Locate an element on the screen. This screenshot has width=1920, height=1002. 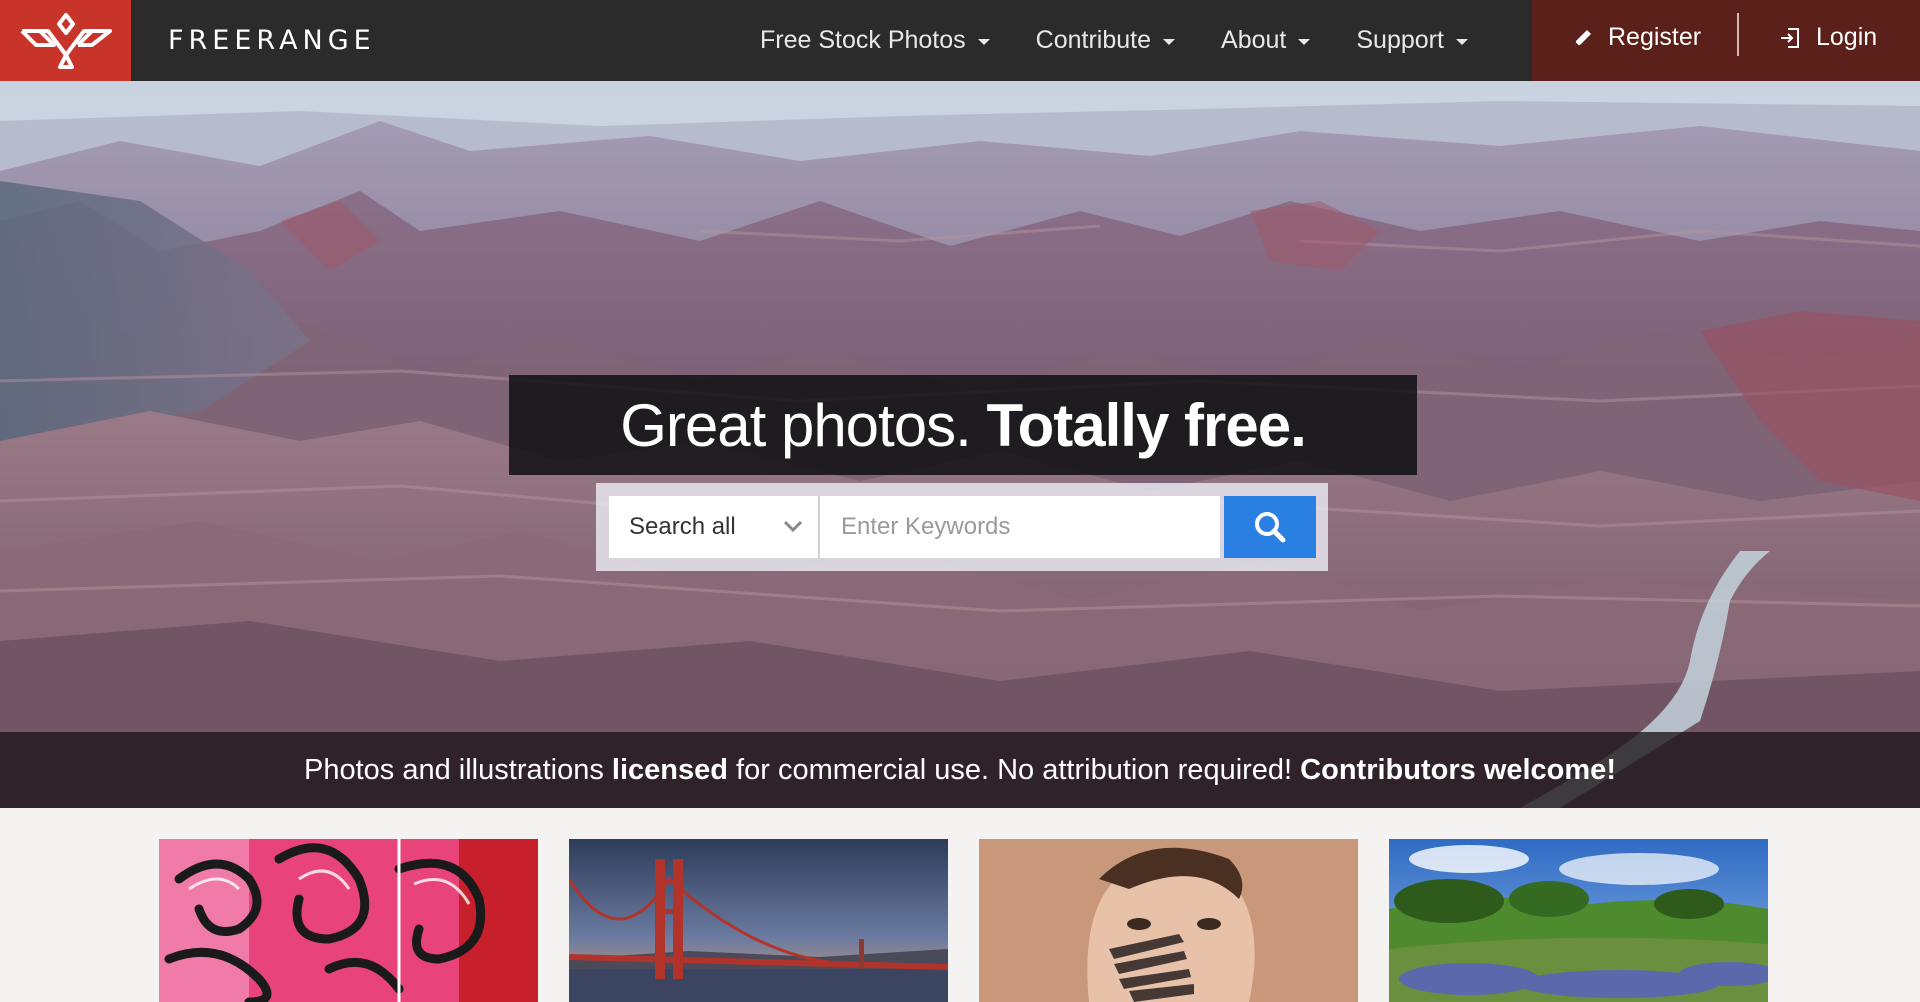
hero-headline-box: Great photos. Totally free. is located at coordinates (963, 425).